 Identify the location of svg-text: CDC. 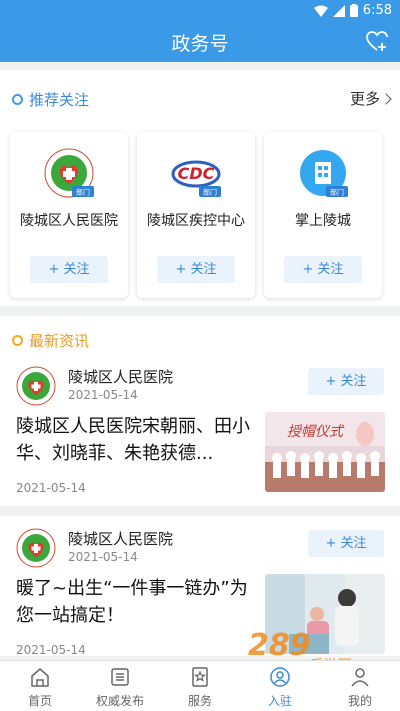
(196, 173).